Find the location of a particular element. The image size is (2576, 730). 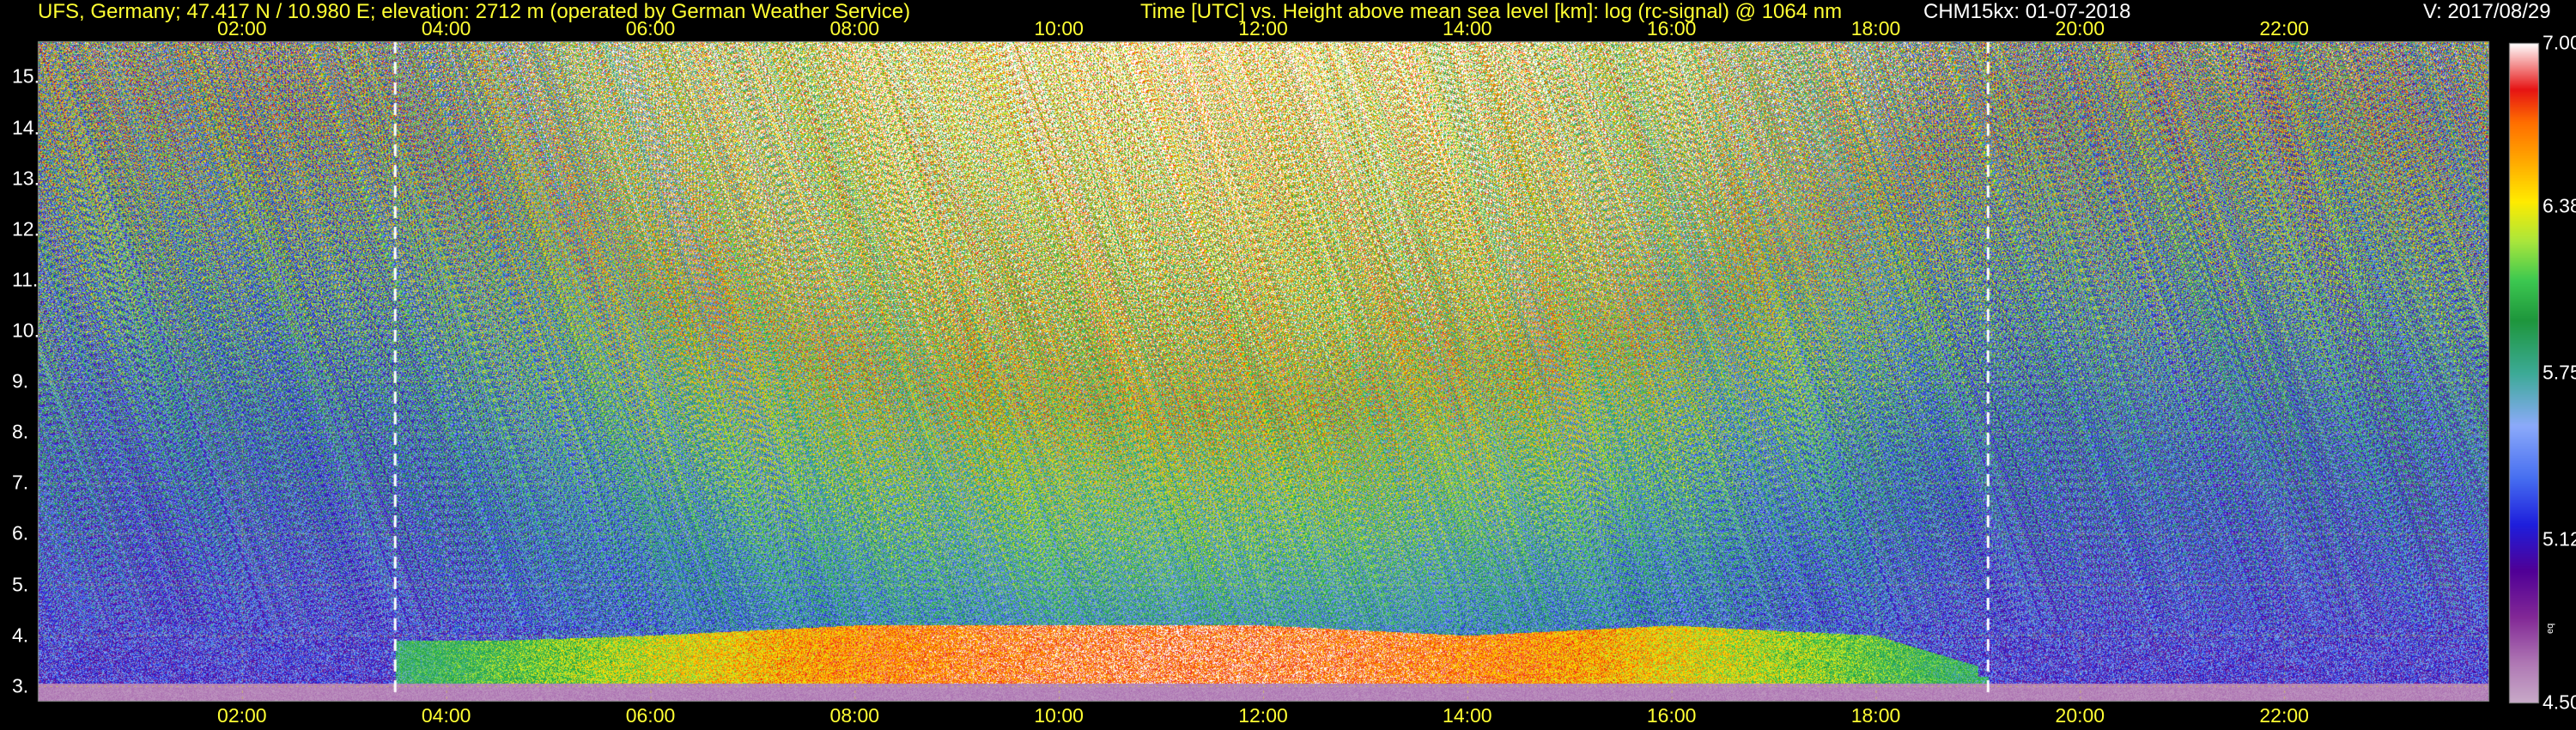

y-tick-label: 10. is located at coordinates (25, 330).